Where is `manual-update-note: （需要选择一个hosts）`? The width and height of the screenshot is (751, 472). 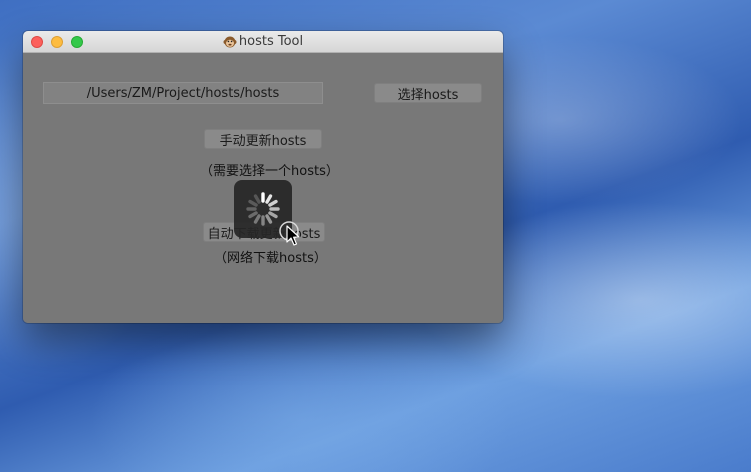
manual-update-note: （需要选择一个hosts） is located at coordinates (269, 171).